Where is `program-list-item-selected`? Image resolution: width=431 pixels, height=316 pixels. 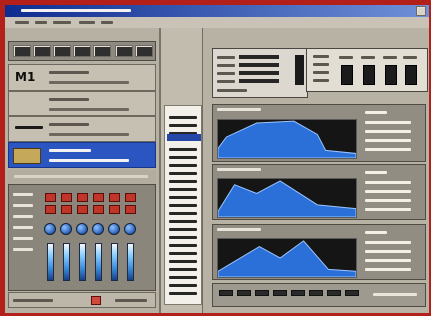
program-list-item-selected is located at coordinates (184, 137).